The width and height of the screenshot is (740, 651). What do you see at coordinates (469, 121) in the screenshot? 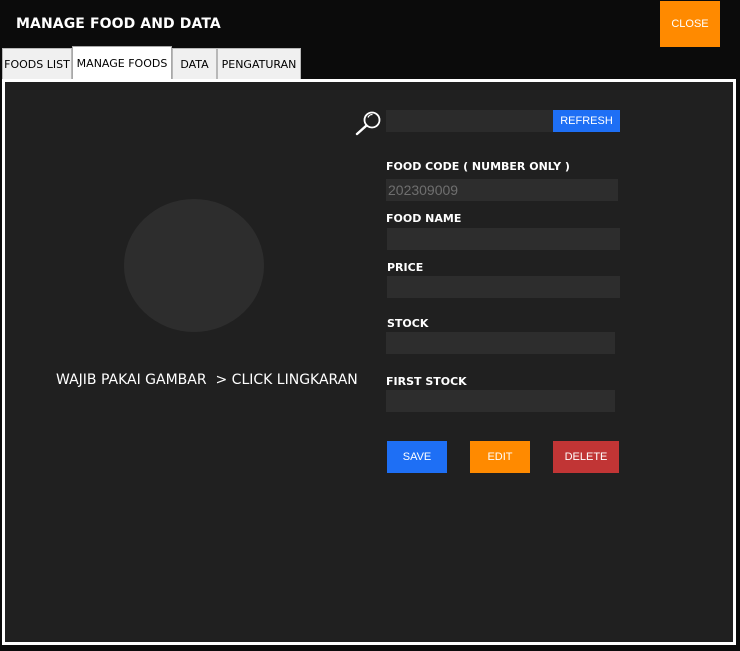
I see `search-input` at bounding box center [469, 121].